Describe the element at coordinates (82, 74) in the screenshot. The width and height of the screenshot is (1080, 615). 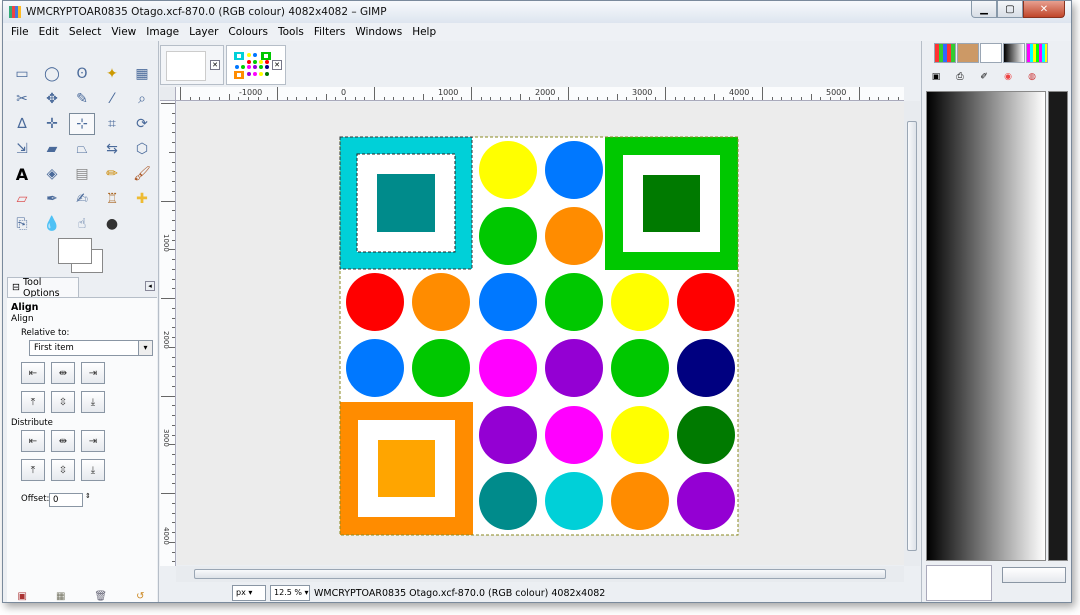
I see `free-select-tool-icon: ʘ` at that location.